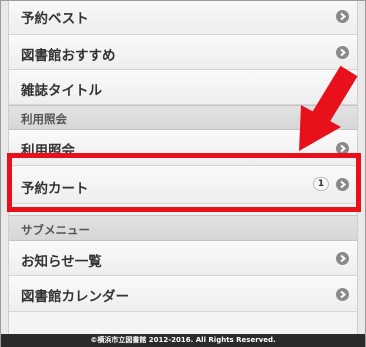 The image size is (366, 347). I want to click on footer-copyright: ©横浜市立図書館 2012-2016. All Rights Reserved., so click(183, 340).